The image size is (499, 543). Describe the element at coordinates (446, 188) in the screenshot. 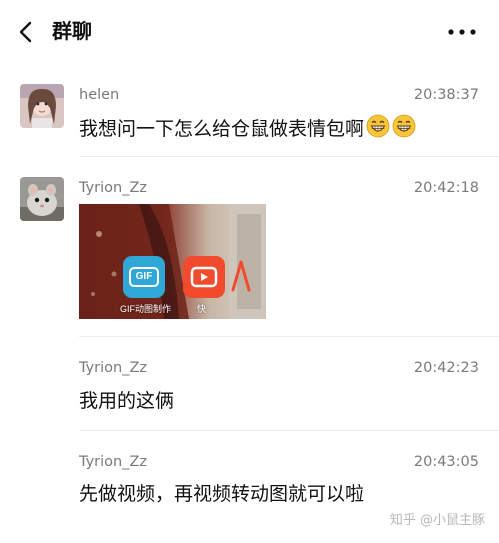

I see `message-time: 20:42:18` at that location.